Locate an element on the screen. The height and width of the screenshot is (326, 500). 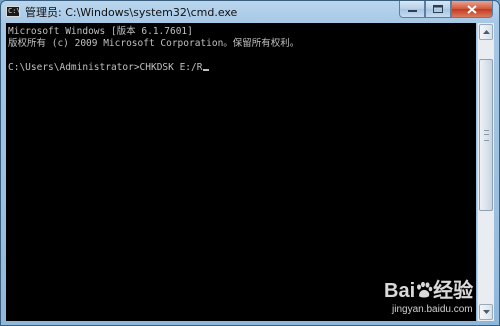
console-prompt-line: C:\Users\Administrator>CHKDSK E:/R is located at coordinates (109, 67).